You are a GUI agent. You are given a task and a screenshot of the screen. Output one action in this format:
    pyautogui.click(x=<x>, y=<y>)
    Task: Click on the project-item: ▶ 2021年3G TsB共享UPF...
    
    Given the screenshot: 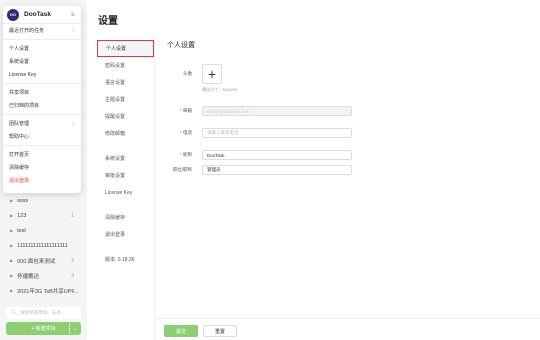 What is the action you would take?
    pyautogui.click(x=43, y=290)
    